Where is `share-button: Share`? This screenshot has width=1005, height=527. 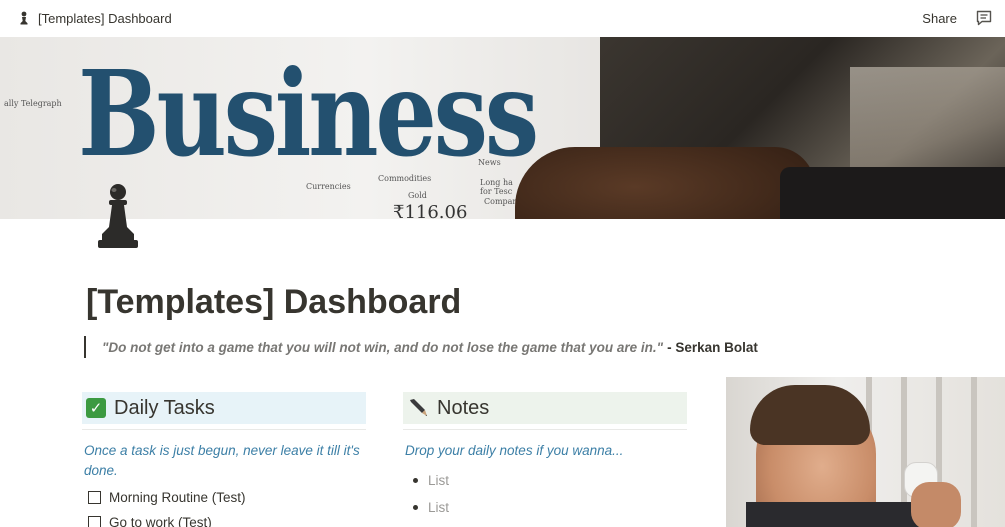 share-button: Share is located at coordinates (939, 18).